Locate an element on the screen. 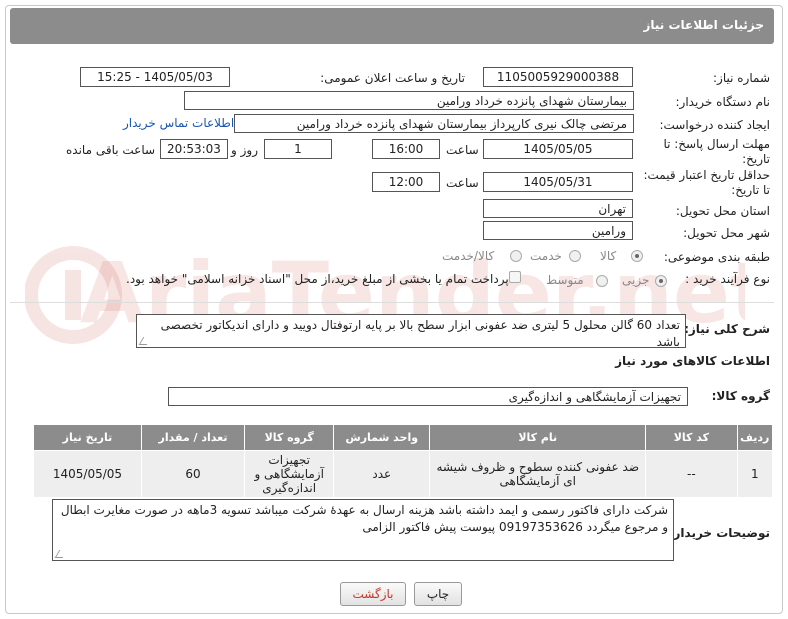 Image resolution: width=788 pixels, height=619 pixels. cell-code: -- is located at coordinates (691, 474).